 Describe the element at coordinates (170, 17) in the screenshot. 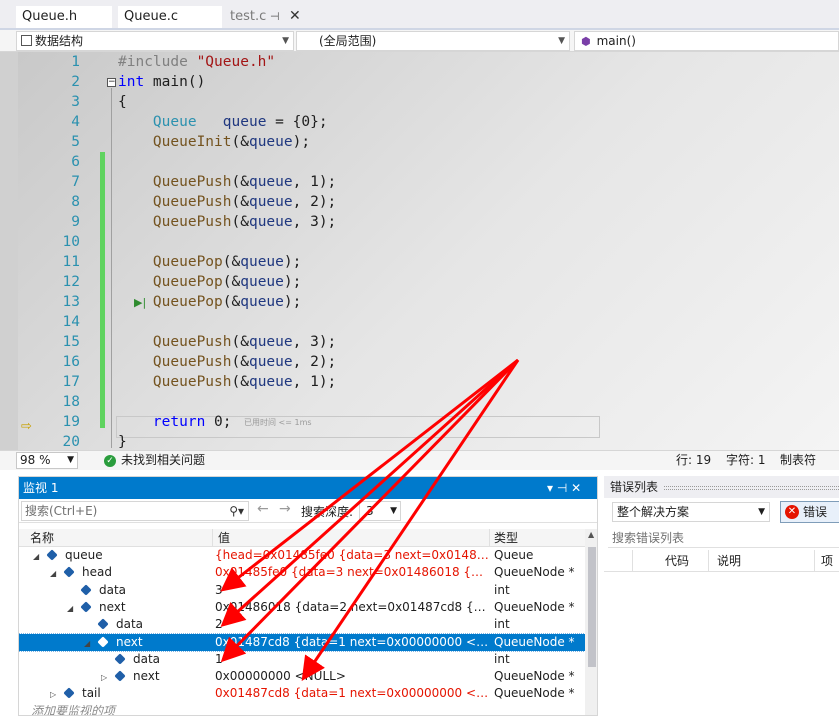

I see `tab-queue-c: Queue.c` at that location.